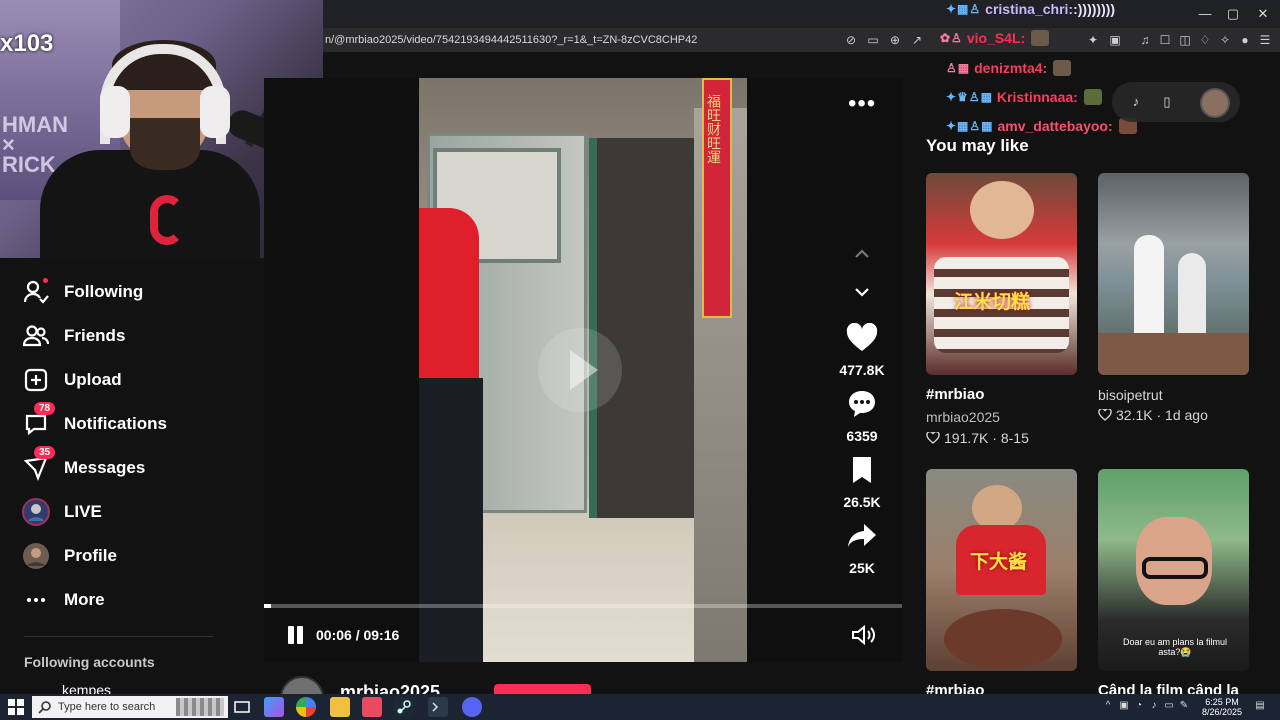  What do you see at coordinates (862, 254) in the screenshot?
I see `previous-video-icon` at bounding box center [862, 254].